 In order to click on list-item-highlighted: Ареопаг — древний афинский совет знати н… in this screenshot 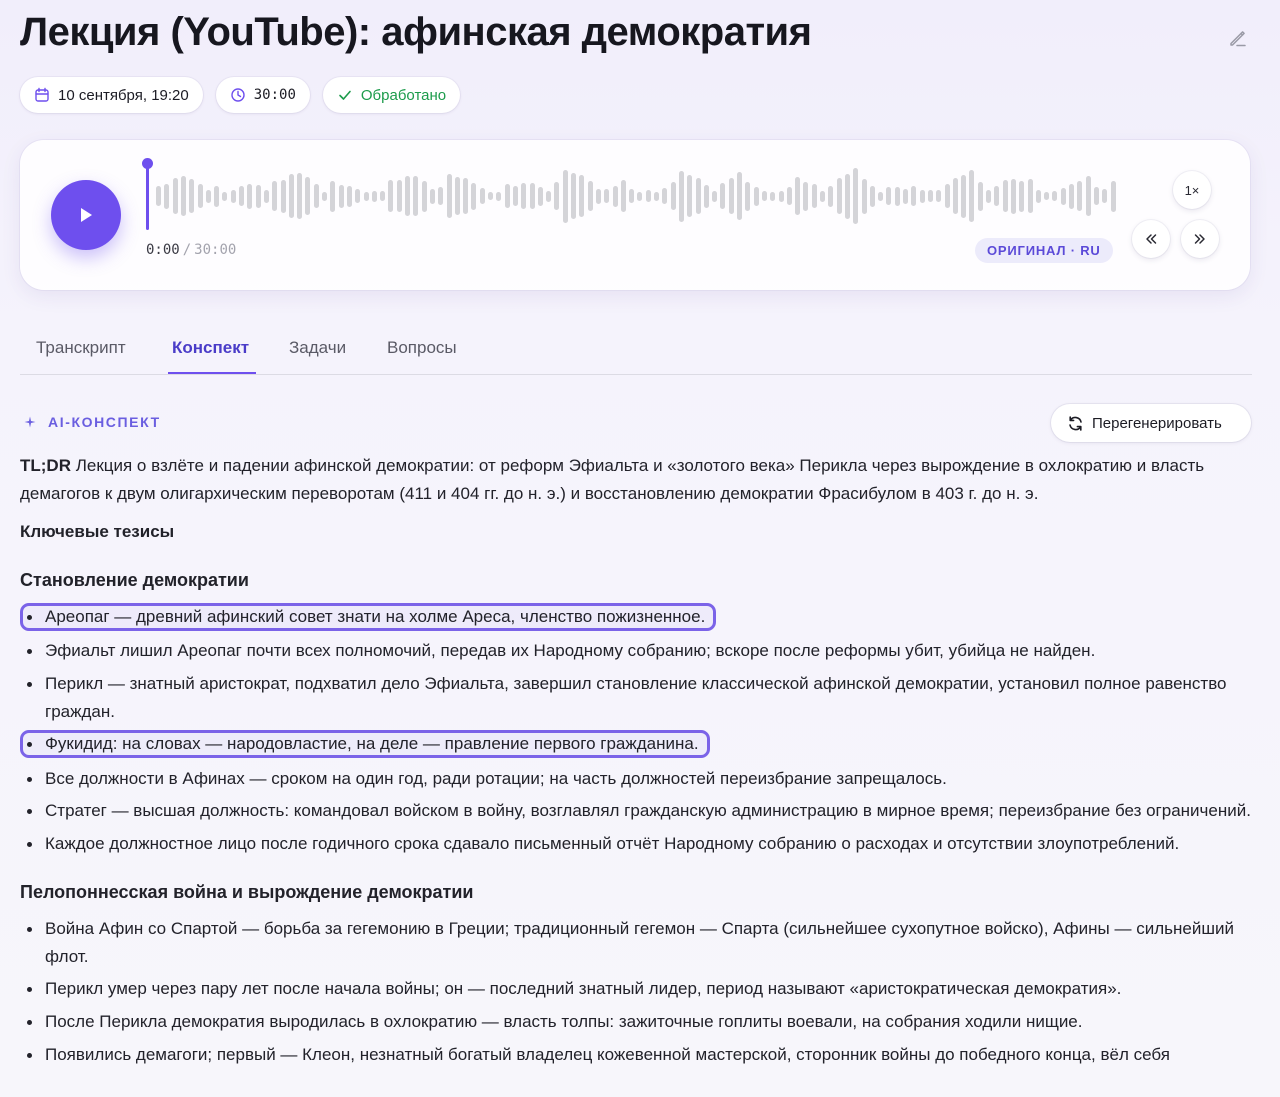, I will do `click(368, 617)`.